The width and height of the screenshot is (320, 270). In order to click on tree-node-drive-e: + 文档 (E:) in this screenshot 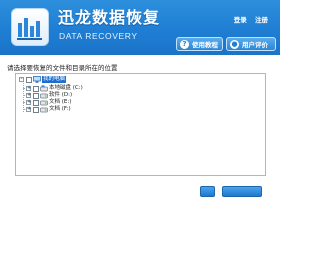, I will do `click(56, 102)`.